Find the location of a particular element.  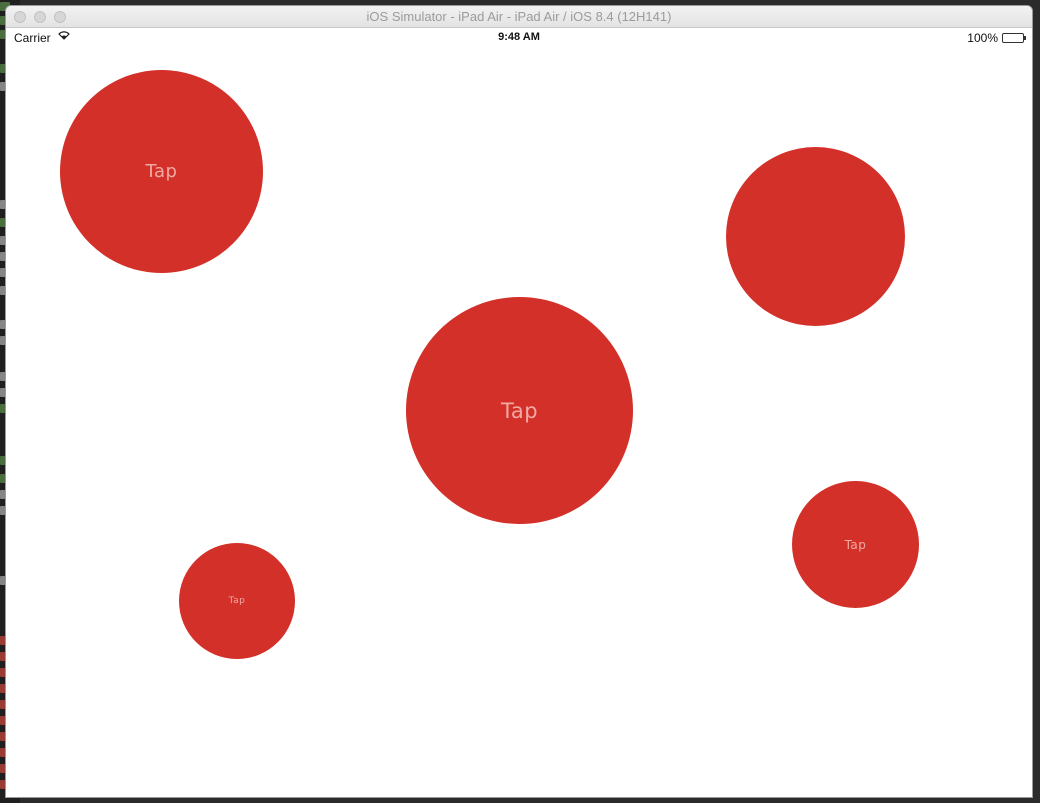

status-time: 9:48 AM is located at coordinates (519, 37).